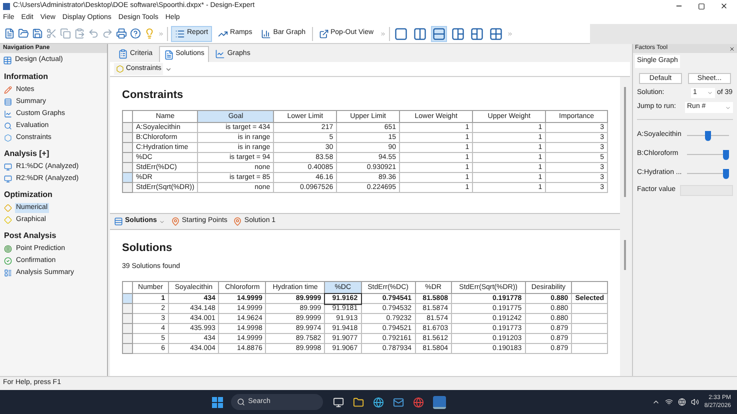 This screenshot has height=414, width=737. What do you see at coordinates (6, 6) in the screenshot?
I see `app-logo-icon` at bounding box center [6, 6].